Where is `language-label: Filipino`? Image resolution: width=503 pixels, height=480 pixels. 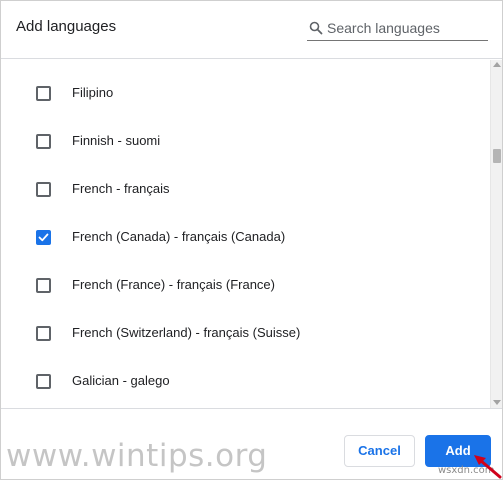
language-label: Filipino is located at coordinates (93, 92).